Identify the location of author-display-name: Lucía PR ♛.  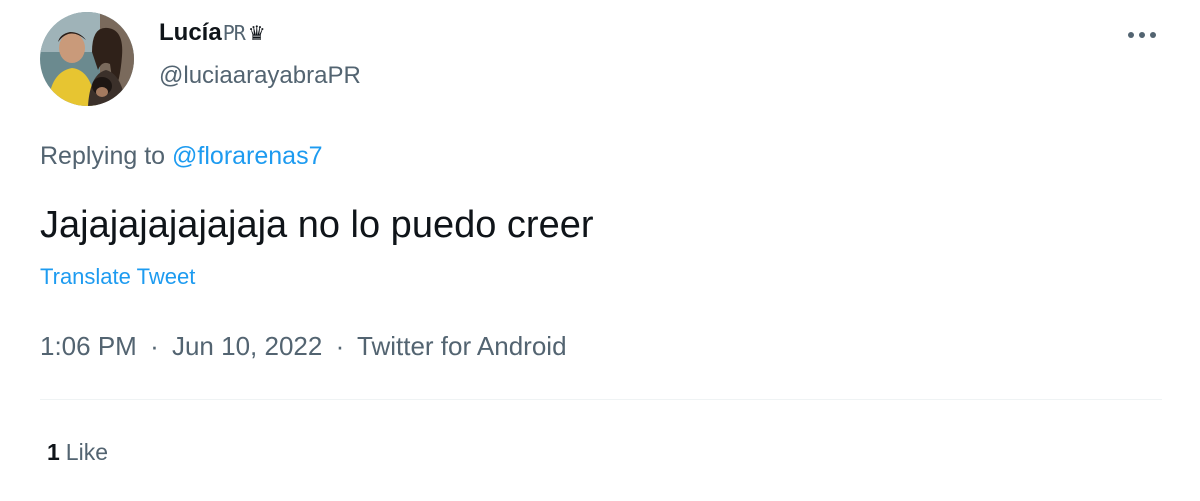
(212, 33).